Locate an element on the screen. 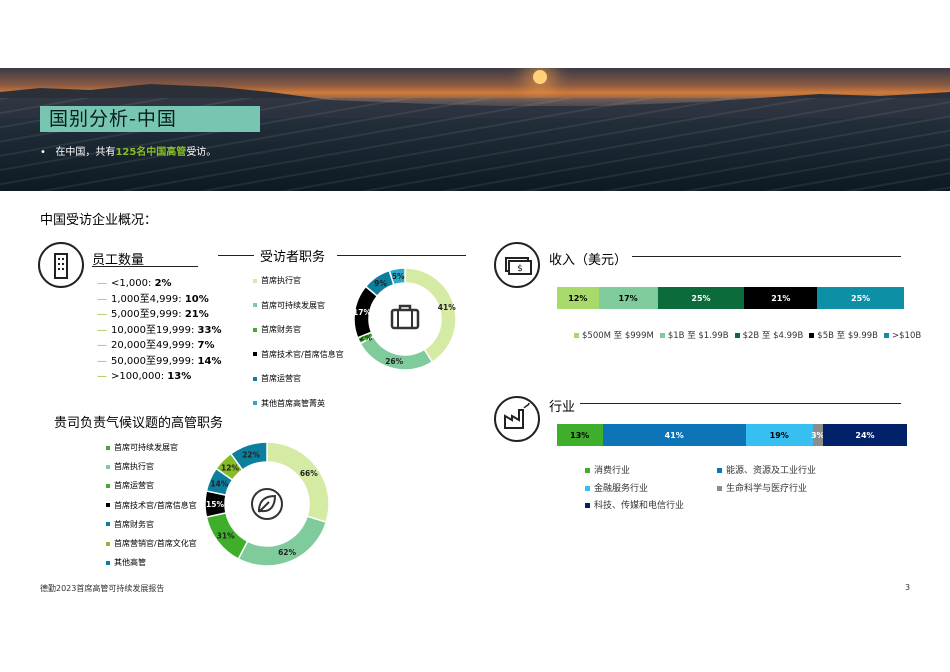  employees-rule is located at coordinates (145, 266).